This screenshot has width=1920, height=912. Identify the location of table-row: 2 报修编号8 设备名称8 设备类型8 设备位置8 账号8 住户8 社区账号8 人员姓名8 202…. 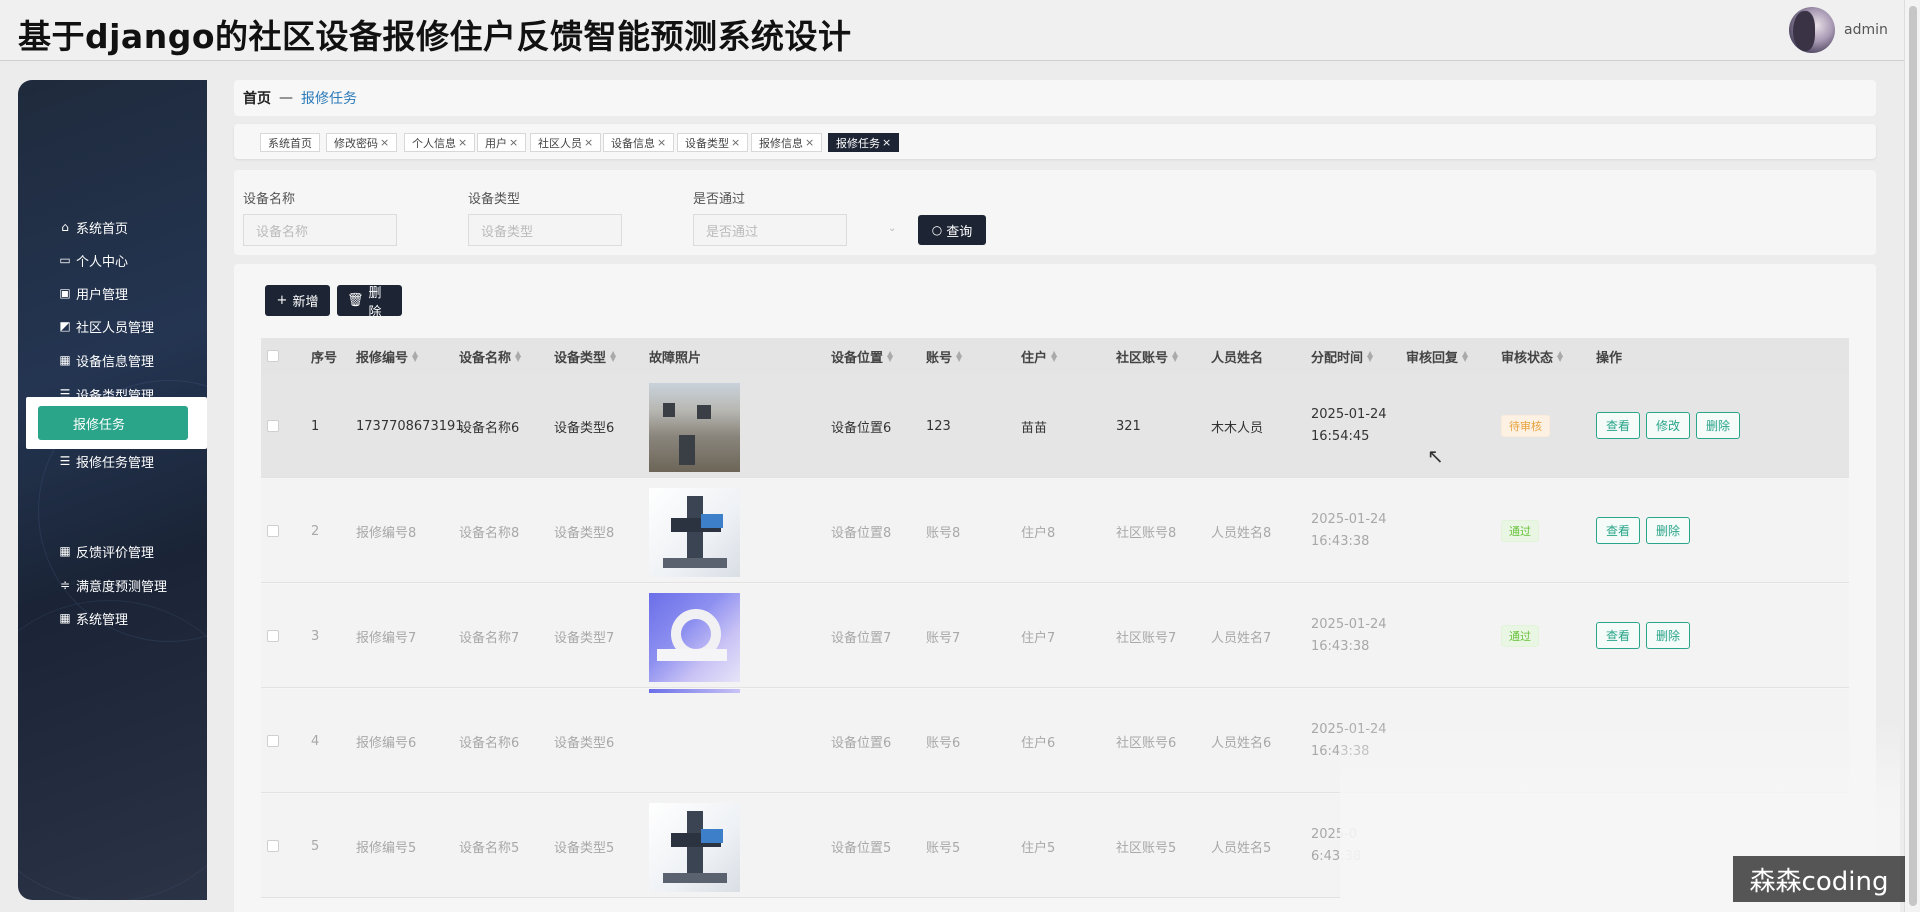
(1055, 531).